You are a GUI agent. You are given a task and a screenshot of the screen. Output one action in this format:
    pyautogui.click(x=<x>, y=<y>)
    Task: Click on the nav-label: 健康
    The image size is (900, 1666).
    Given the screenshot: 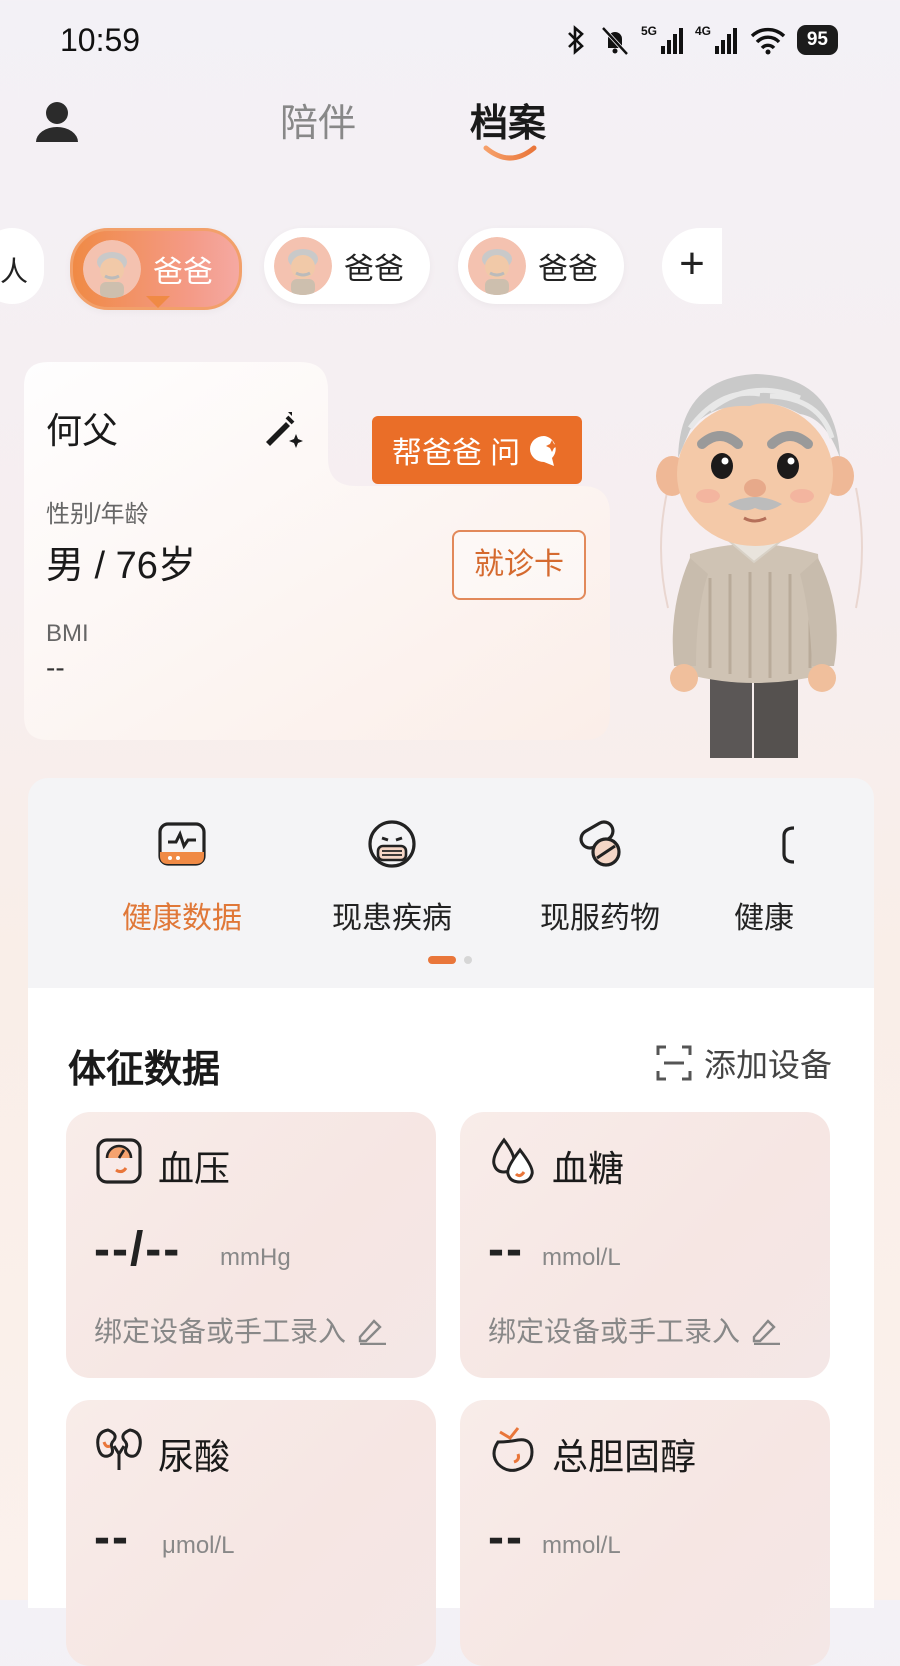 What is the action you would take?
    pyautogui.click(x=764, y=918)
    